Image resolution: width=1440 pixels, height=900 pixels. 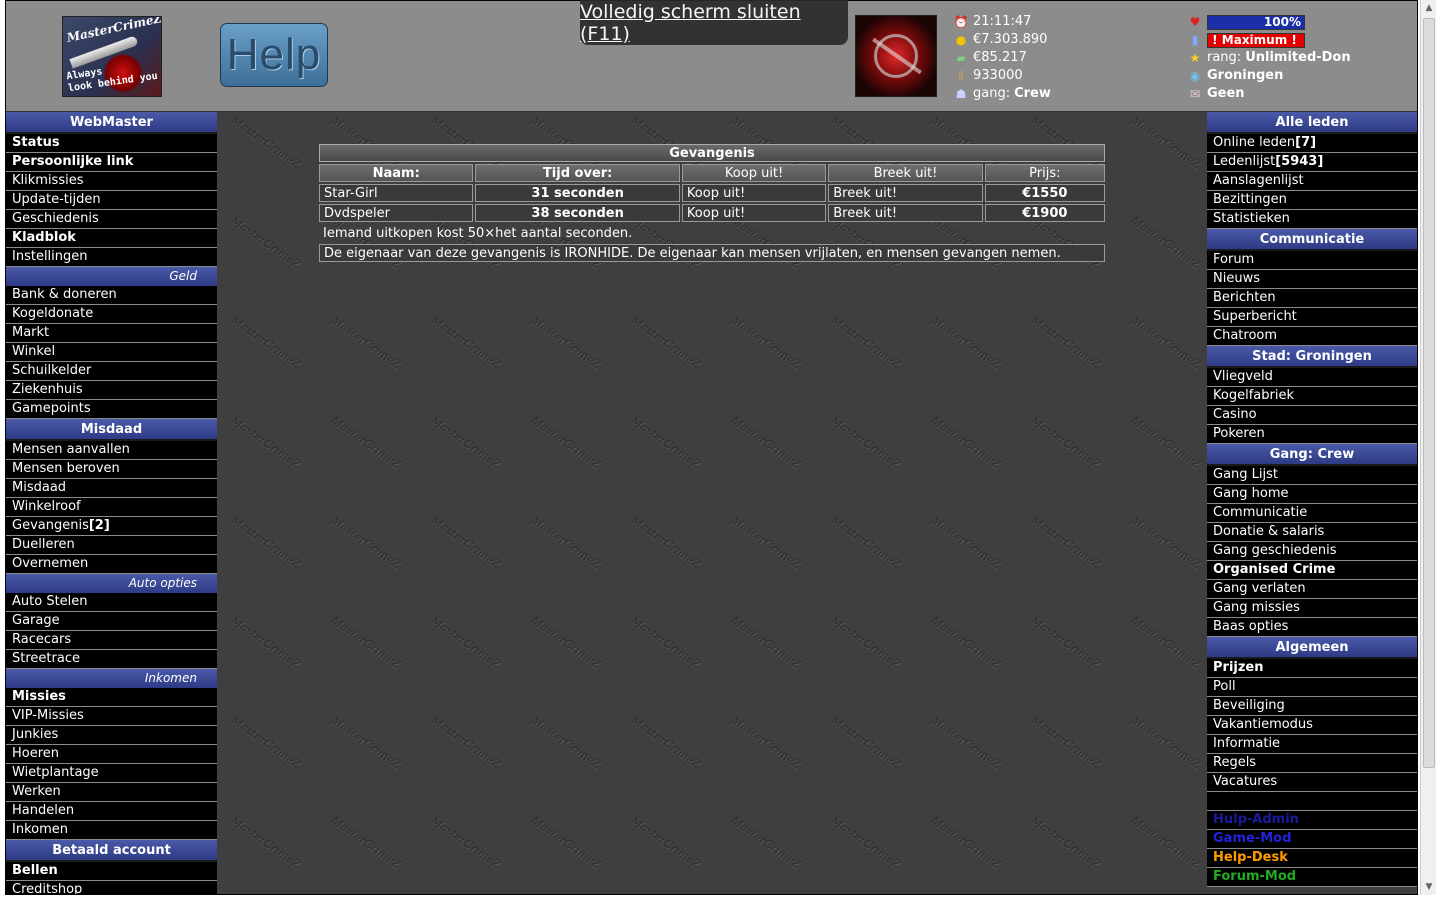 I want to click on avatar, so click(x=896, y=56).